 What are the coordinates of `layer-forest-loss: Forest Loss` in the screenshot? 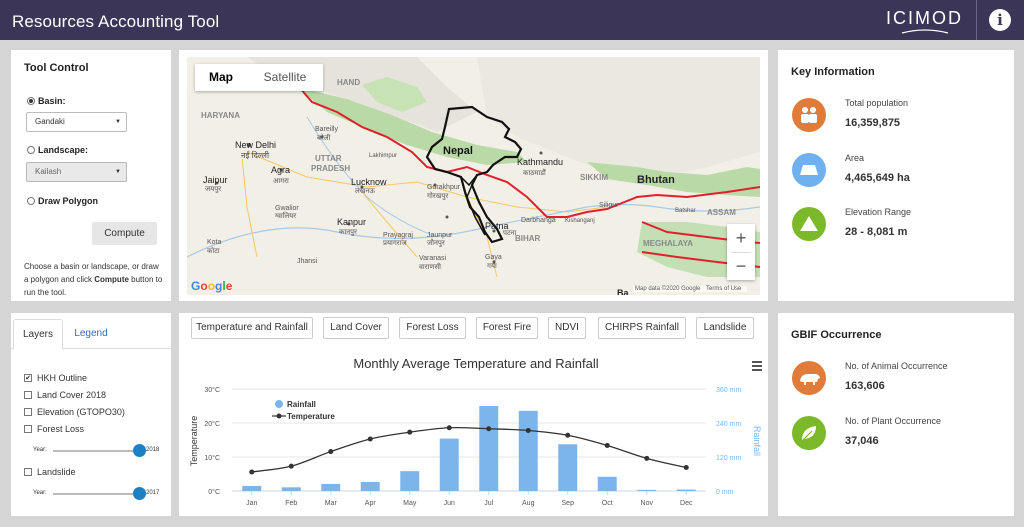 It's located at (54, 429).